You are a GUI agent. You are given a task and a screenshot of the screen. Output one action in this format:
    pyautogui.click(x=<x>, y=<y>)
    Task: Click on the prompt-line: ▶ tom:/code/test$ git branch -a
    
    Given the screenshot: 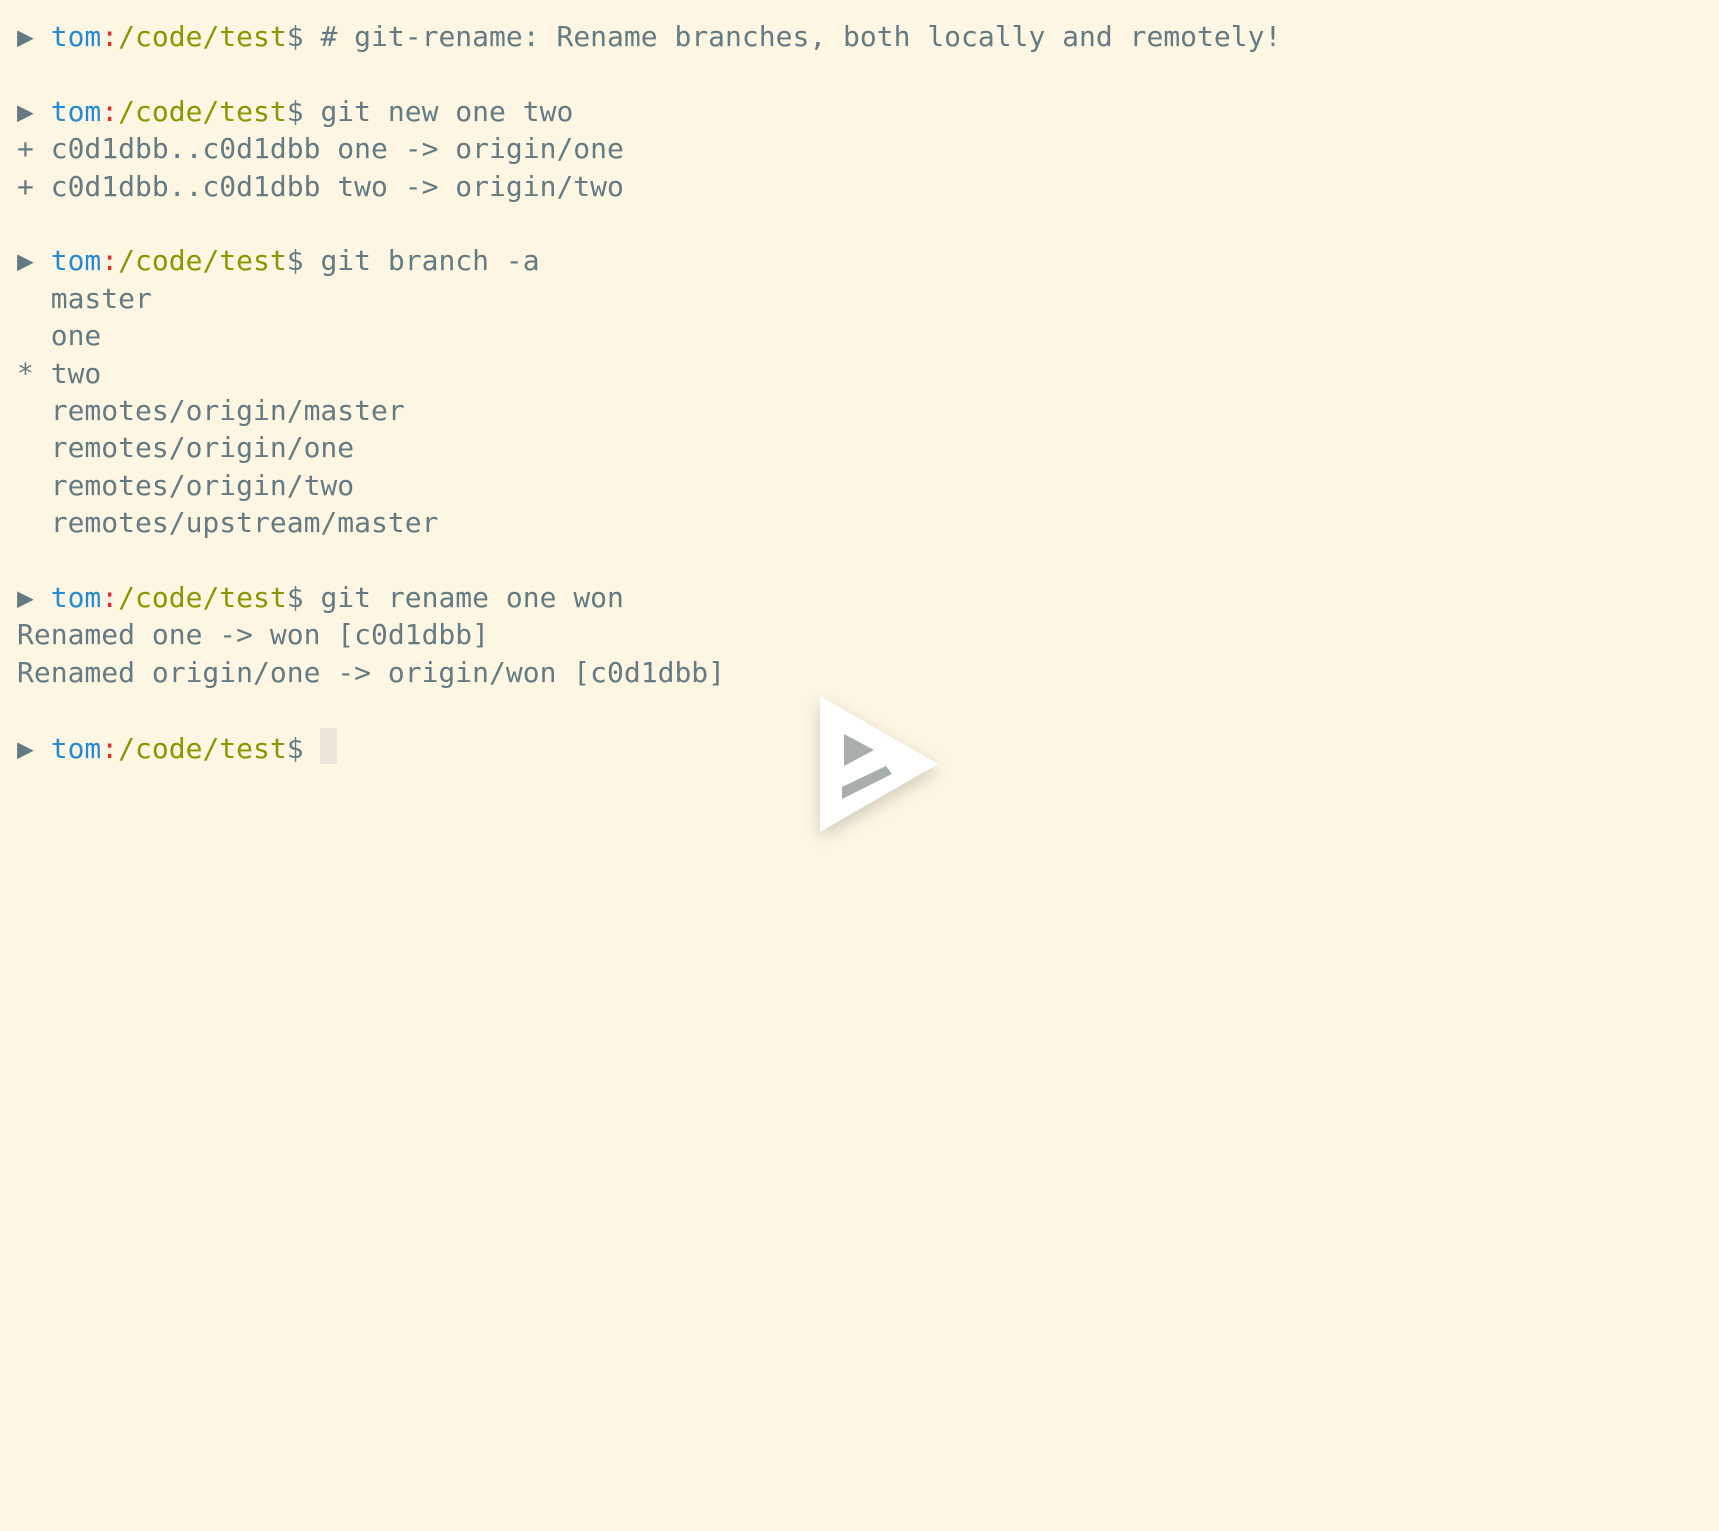 What is the action you would take?
    pyautogui.click(x=868, y=260)
    